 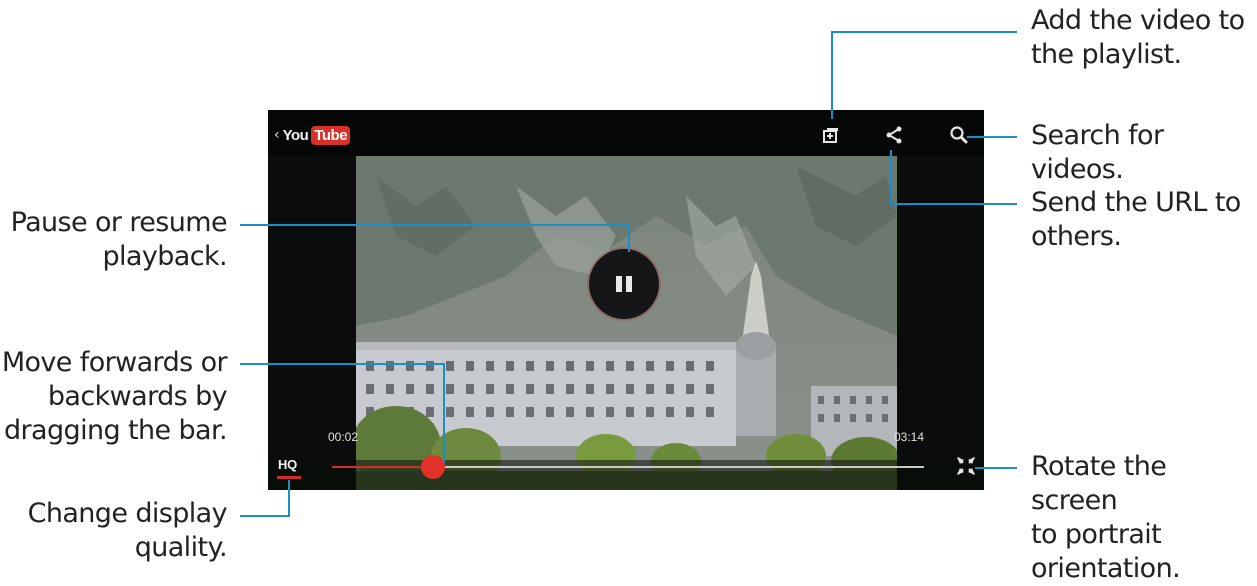 I want to click on callout-add-playlist: Add the video to the playlist., so click(x=1138, y=38).